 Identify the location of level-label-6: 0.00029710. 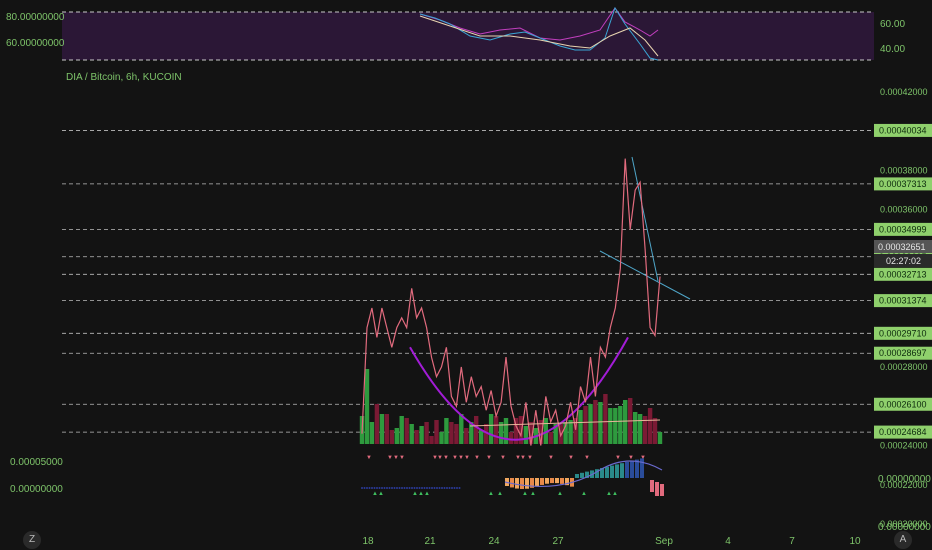
(903, 333).